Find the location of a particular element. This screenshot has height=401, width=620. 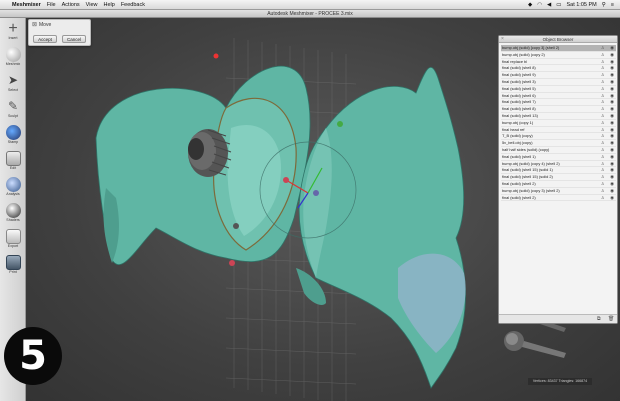

duplicate-icon: ⧉ is located at coordinates (599, 319).